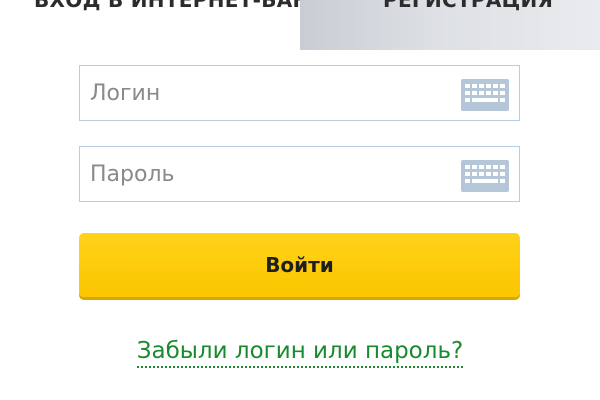  I want to click on forgot-credentials-link: Забыли логин или пароль?, so click(300, 353).